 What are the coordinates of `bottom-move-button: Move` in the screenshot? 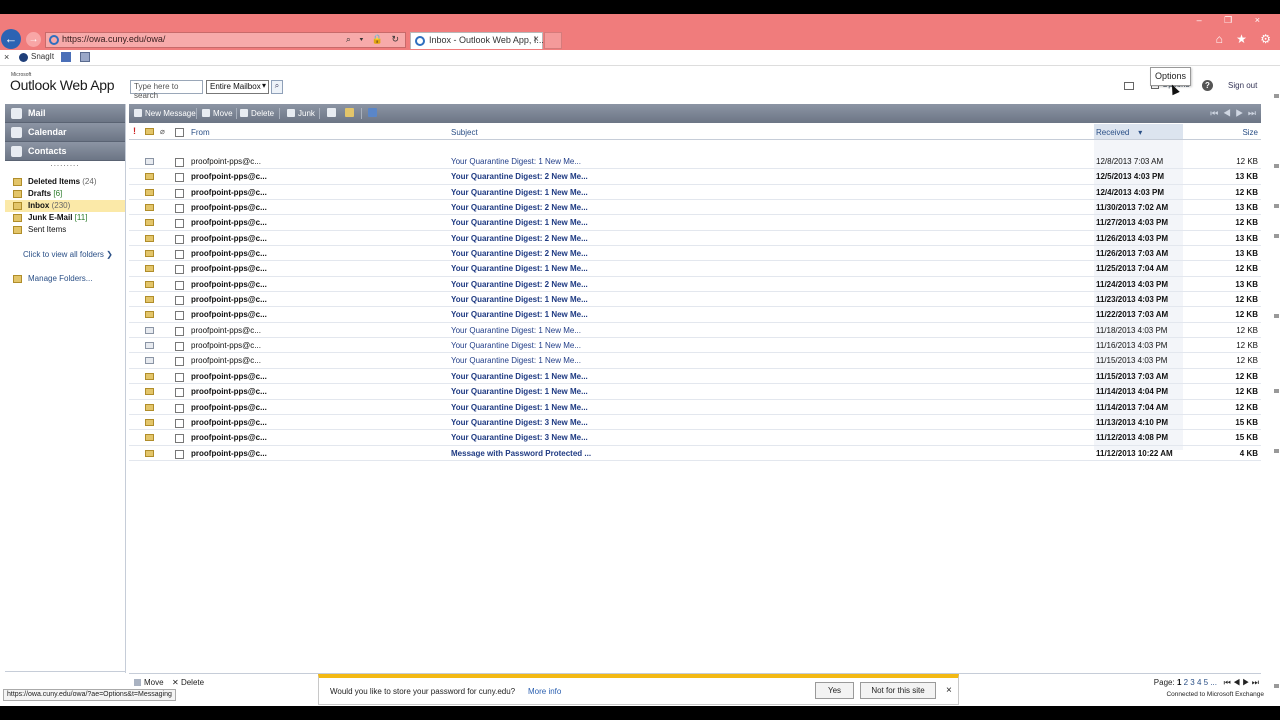 It's located at (149, 682).